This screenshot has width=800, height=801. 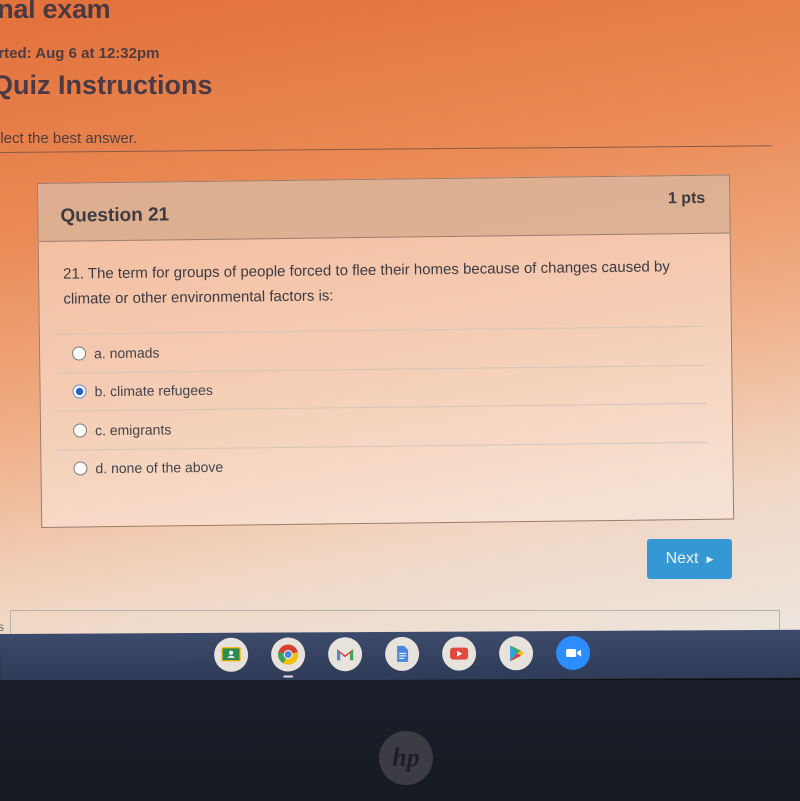 What do you see at coordinates (288, 676) in the screenshot?
I see `active-indicator` at bounding box center [288, 676].